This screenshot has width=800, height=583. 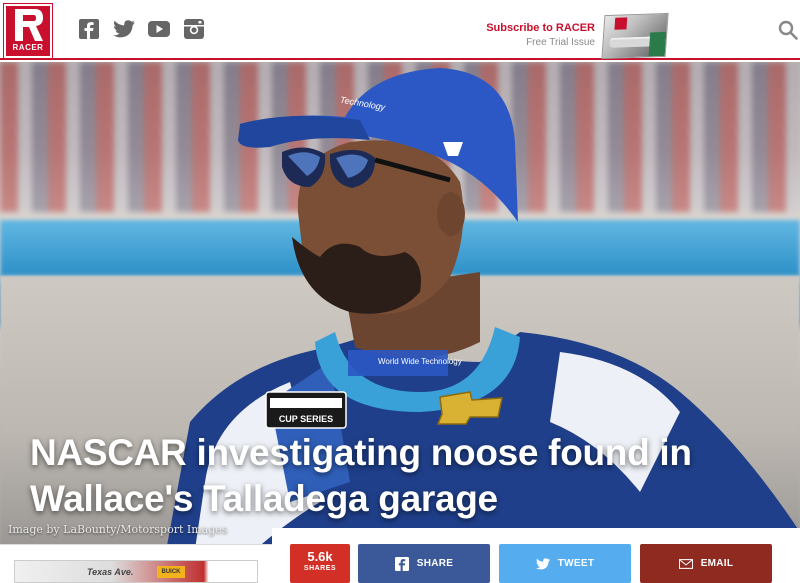 What do you see at coordinates (118, 529) in the screenshot?
I see `image-credit: Image by LaBounty/Motorsport Images` at bounding box center [118, 529].